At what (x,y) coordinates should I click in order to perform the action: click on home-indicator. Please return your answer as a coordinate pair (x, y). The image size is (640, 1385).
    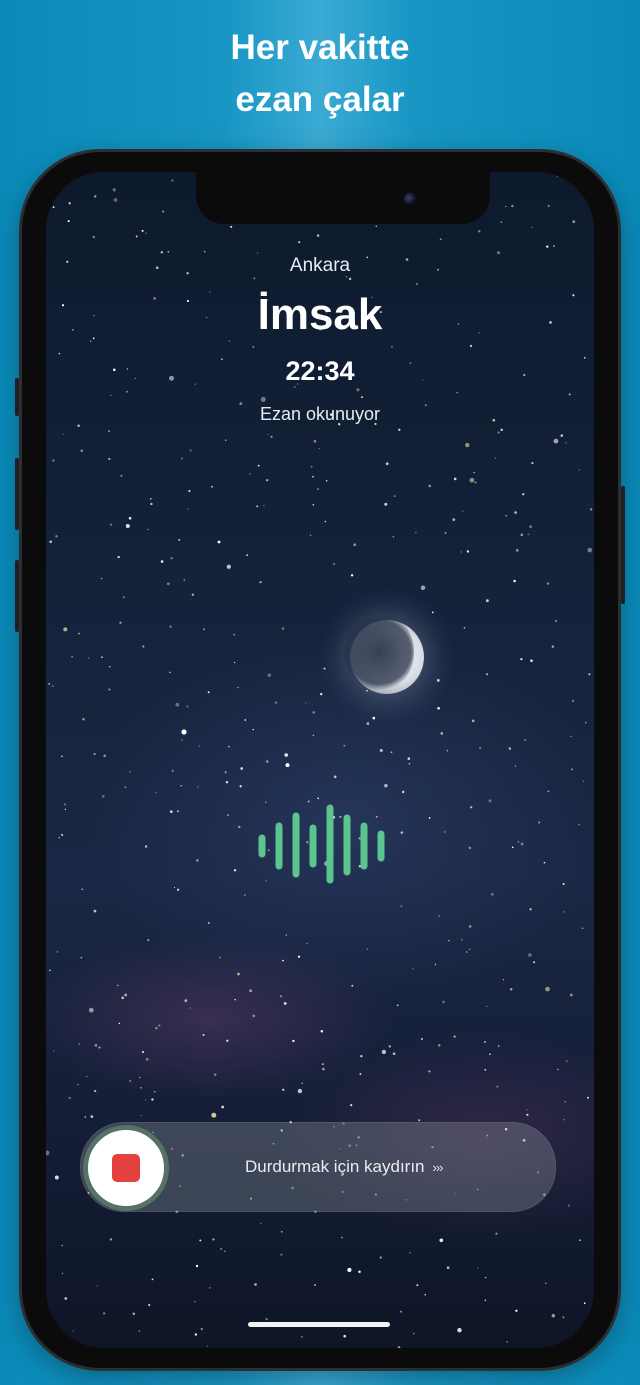
    Looking at the image, I should click on (319, 1324).